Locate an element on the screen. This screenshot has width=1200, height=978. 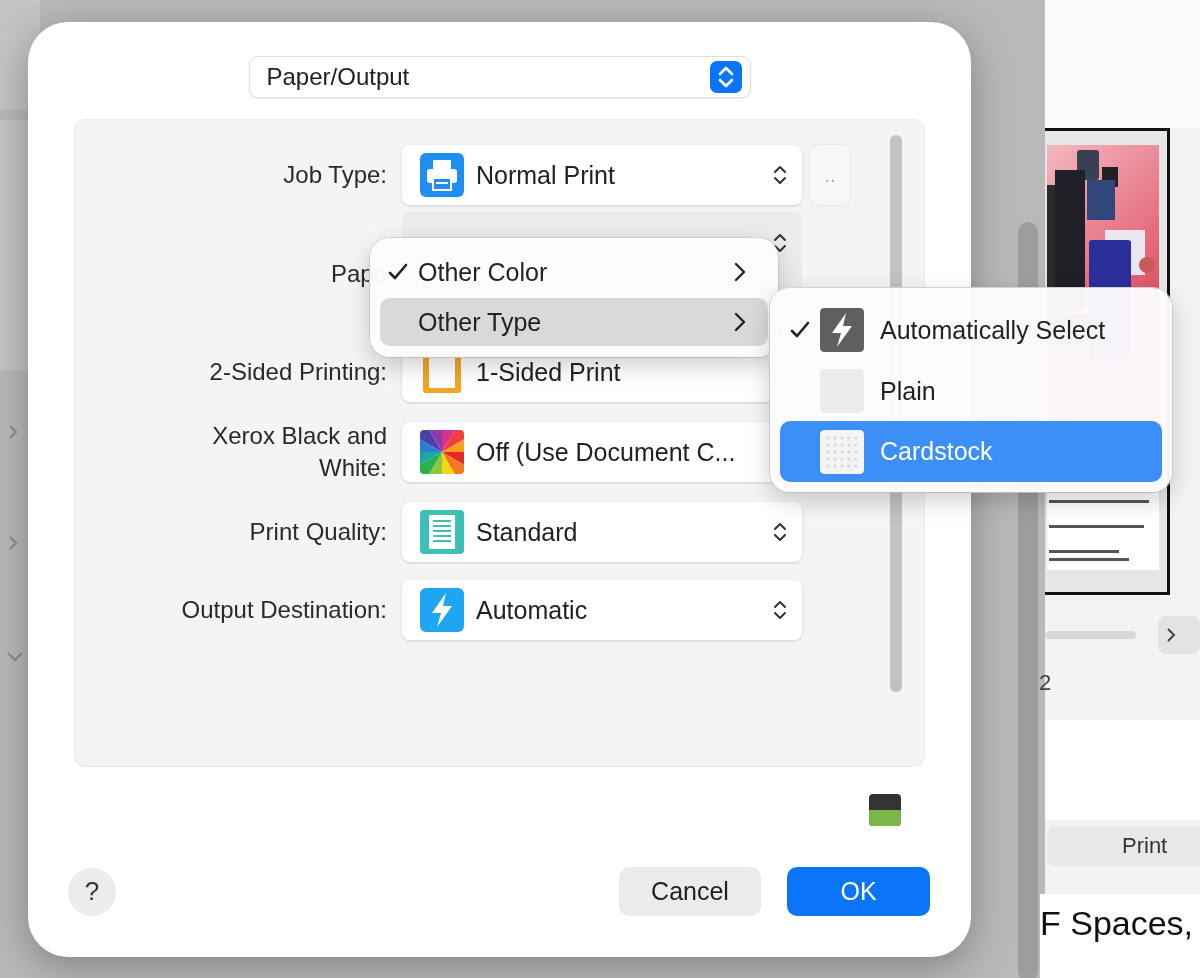
help-button: ? is located at coordinates (92, 891).